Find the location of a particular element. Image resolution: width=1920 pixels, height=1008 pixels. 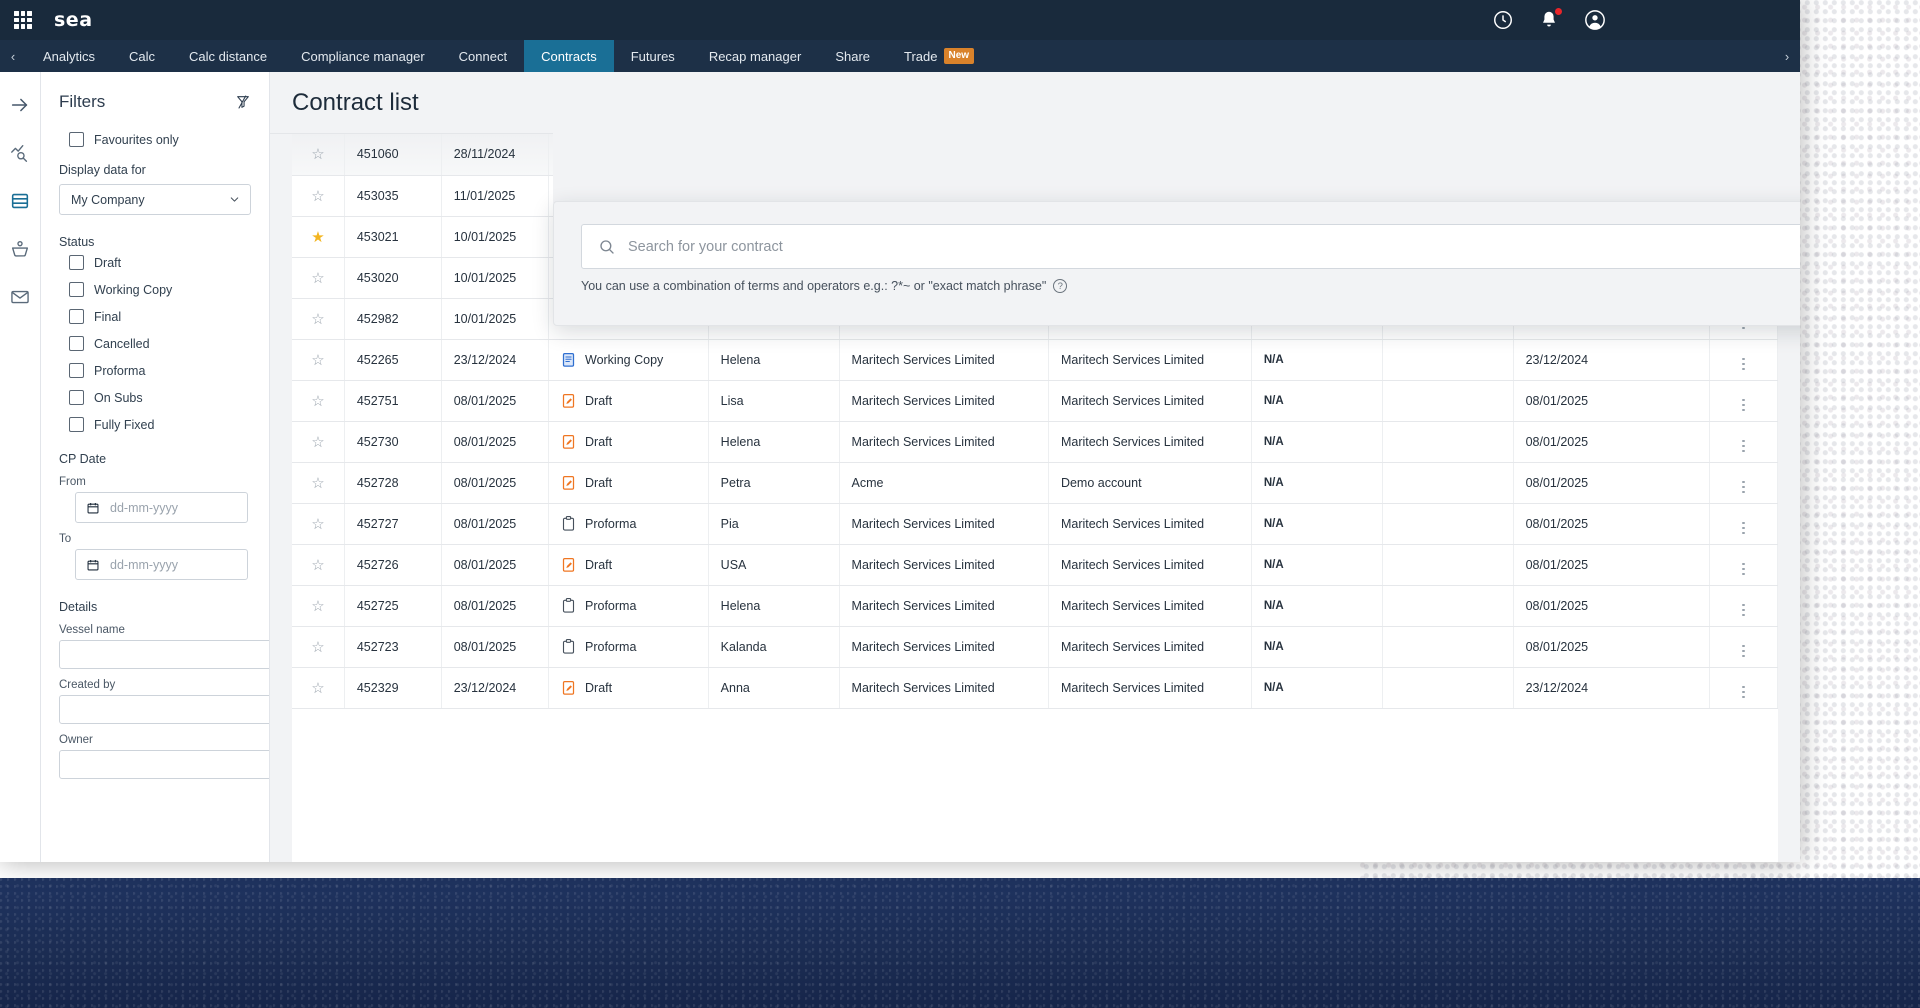

vessel-name-input is located at coordinates (164, 654).